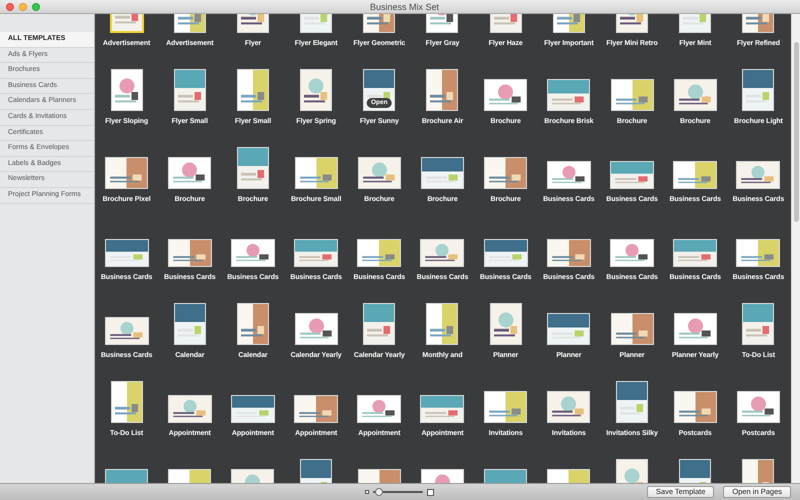 Image resolution: width=800 pixels, height=500 pixels. Describe the element at coordinates (10, 6) in the screenshot. I see `close-button` at that location.